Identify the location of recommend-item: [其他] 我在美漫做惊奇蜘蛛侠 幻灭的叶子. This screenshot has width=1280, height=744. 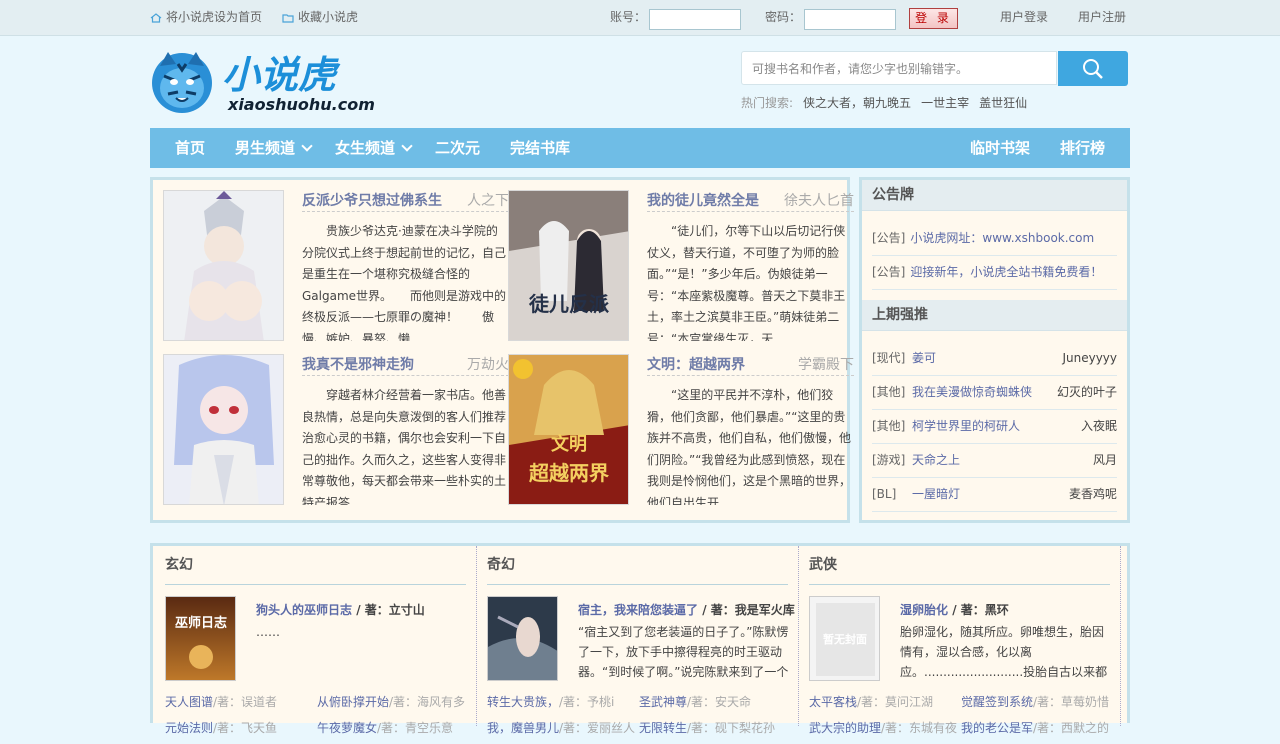
(994, 393).